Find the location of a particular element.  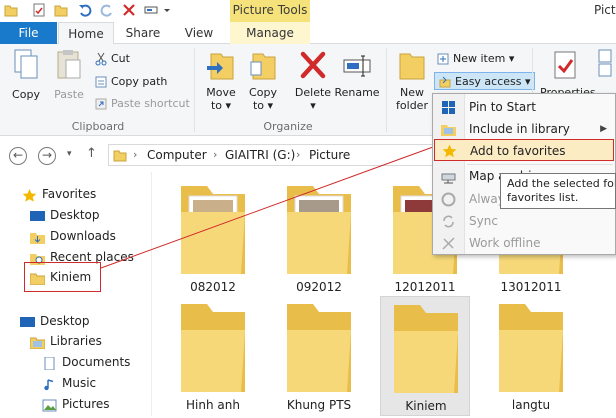

downloads-icon is located at coordinates (37, 237).